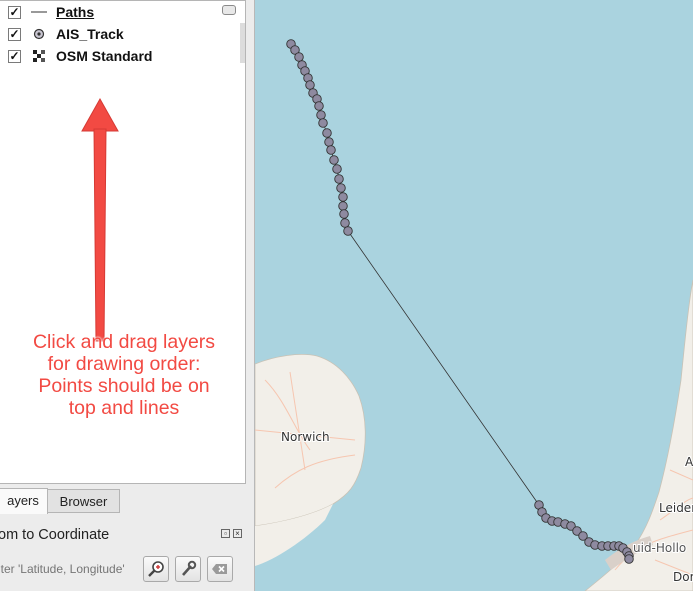  Describe the element at coordinates (69, 569) in the screenshot. I see `coordinate-input` at that location.